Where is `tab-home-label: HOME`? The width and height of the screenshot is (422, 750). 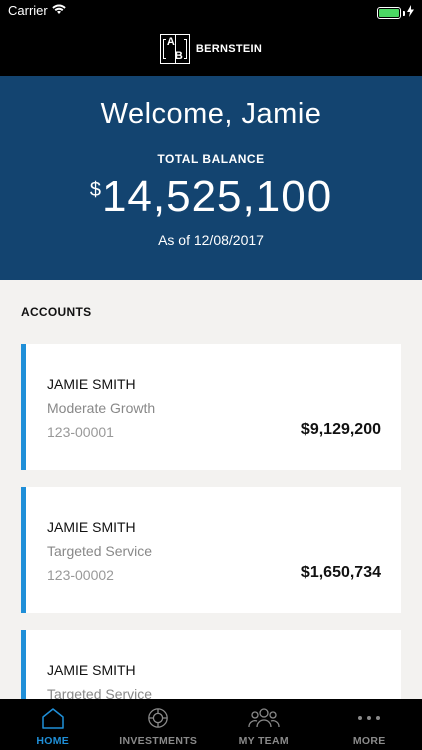
tab-home-label: HOME is located at coordinates (53, 741).